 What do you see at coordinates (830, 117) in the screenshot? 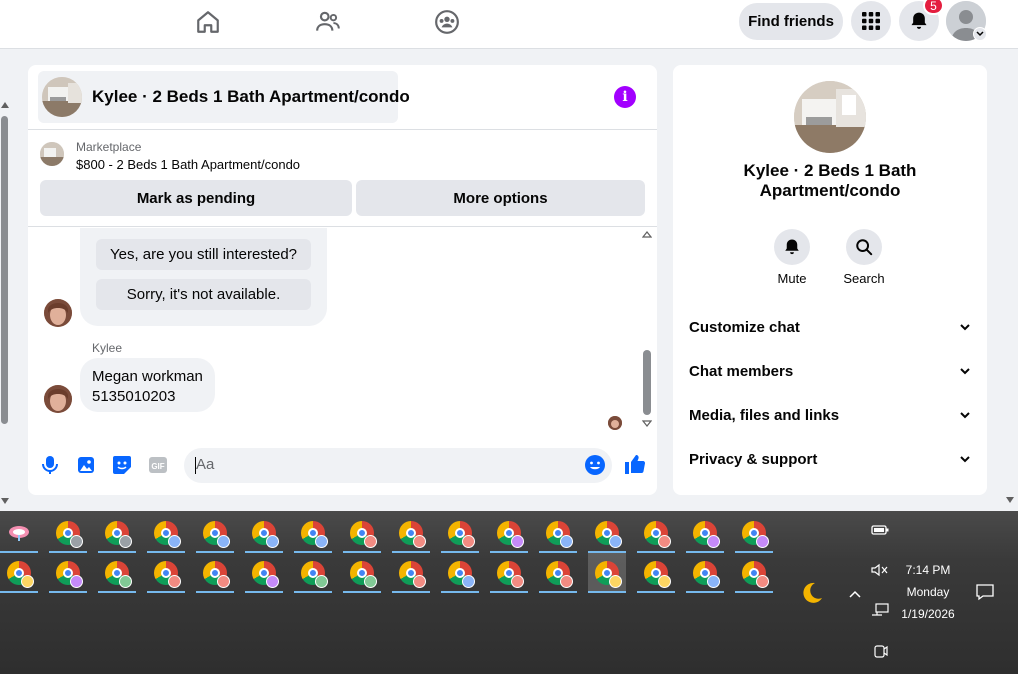
I see `conversation-photo` at bounding box center [830, 117].